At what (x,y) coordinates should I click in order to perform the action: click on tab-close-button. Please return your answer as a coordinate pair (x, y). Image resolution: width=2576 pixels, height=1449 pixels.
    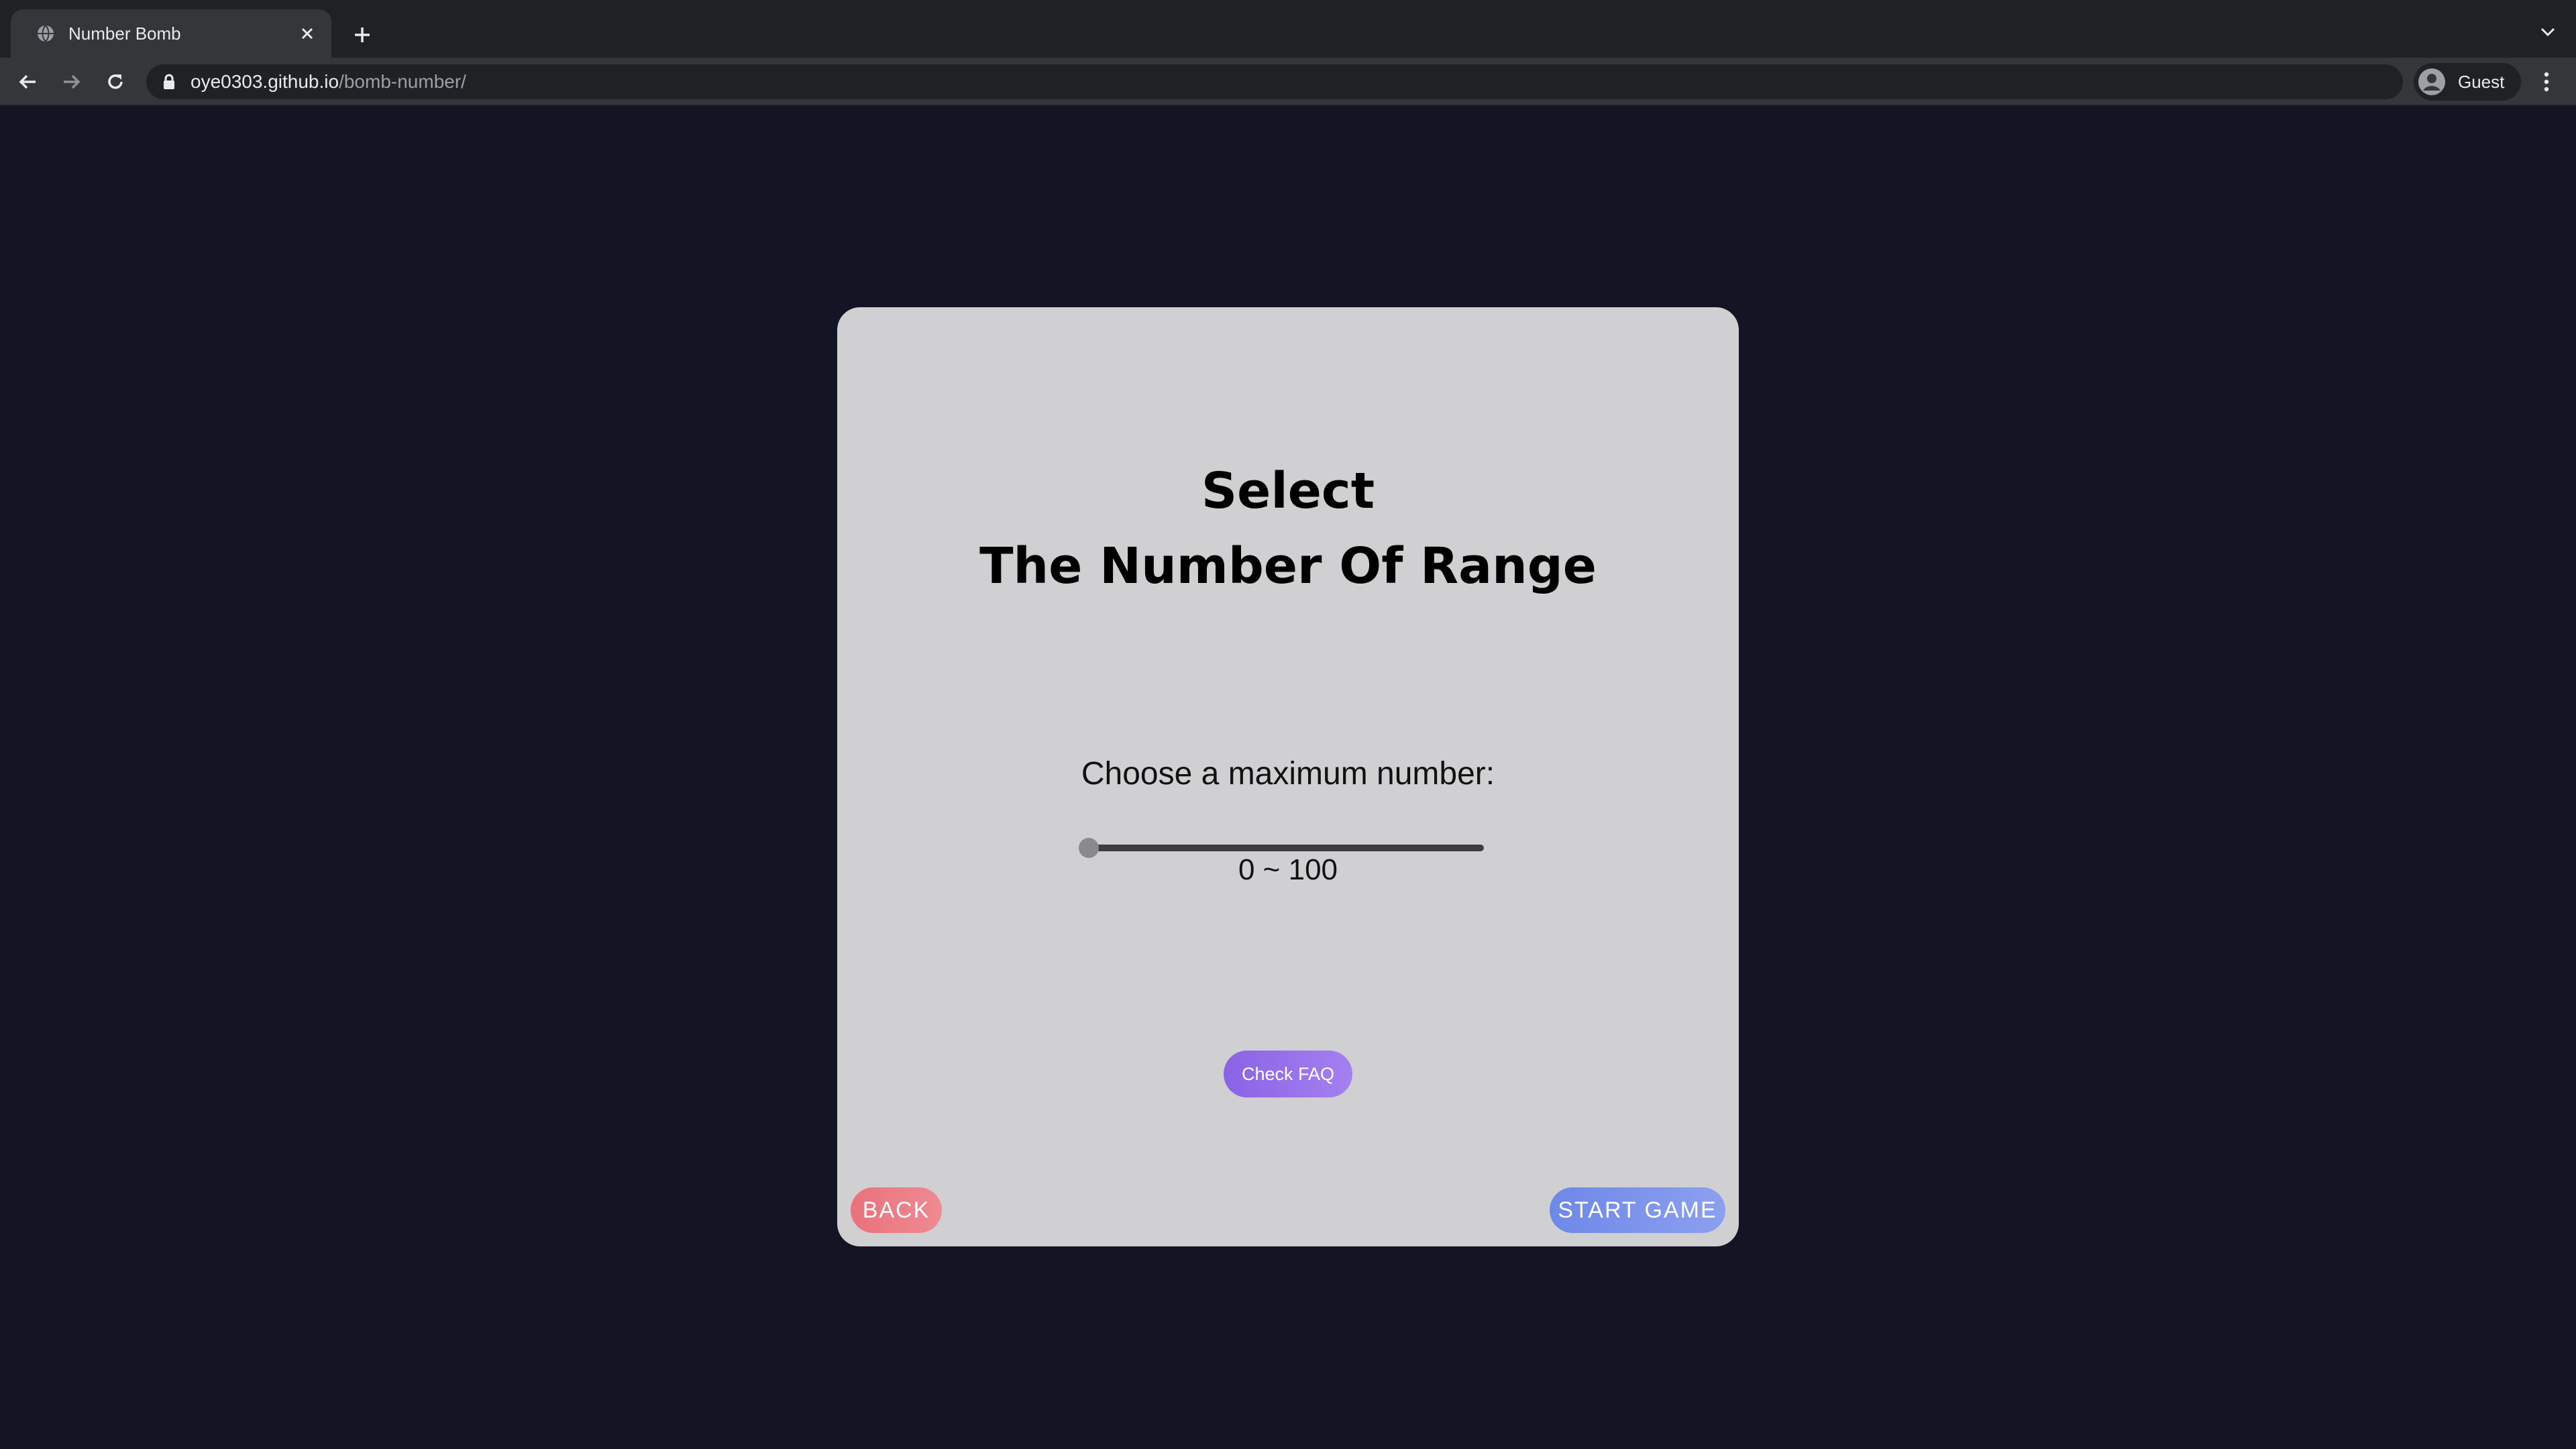
    Looking at the image, I should click on (307, 33).